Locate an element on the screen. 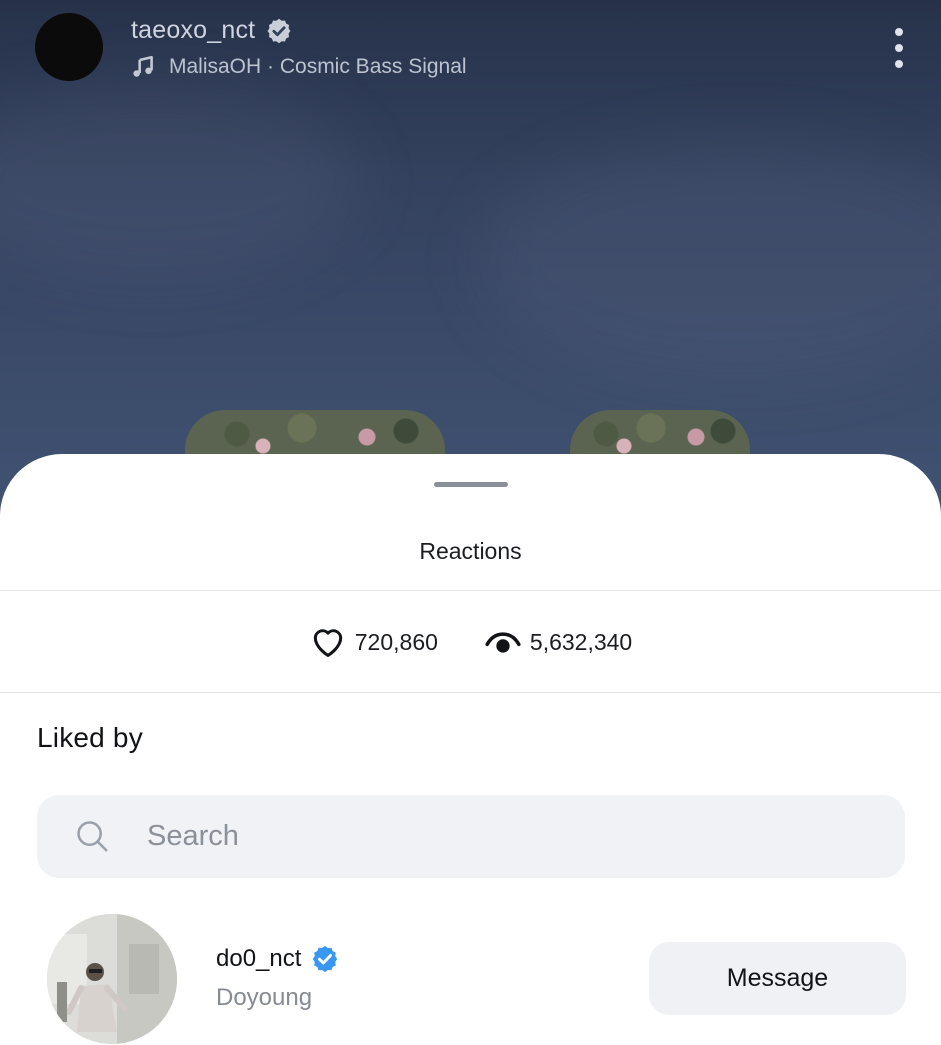 The height and width of the screenshot is (1045, 941). music-row: MalisaOH · Cosmic Bass Signal is located at coordinates (299, 67).